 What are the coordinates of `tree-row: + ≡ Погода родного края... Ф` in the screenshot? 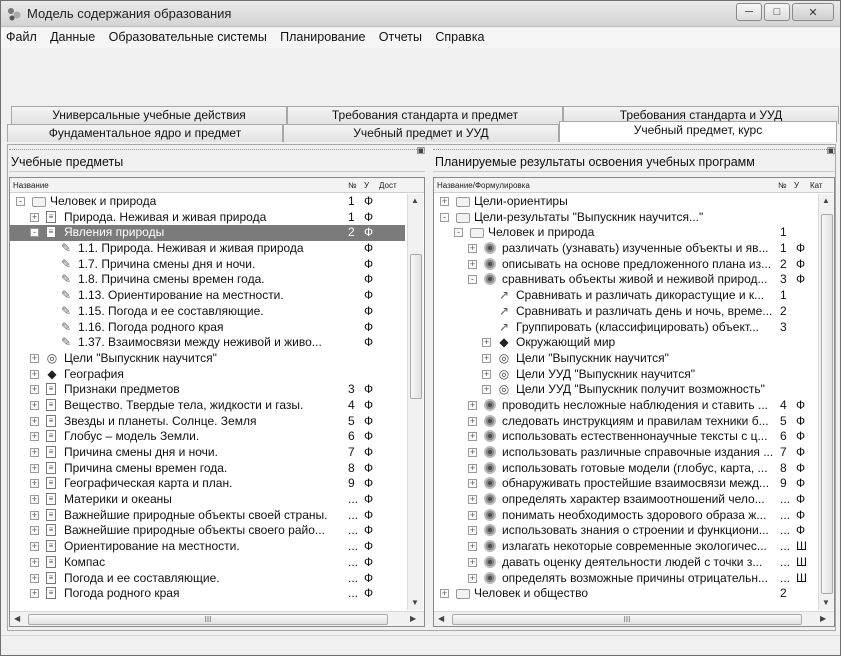 It's located at (207, 594).